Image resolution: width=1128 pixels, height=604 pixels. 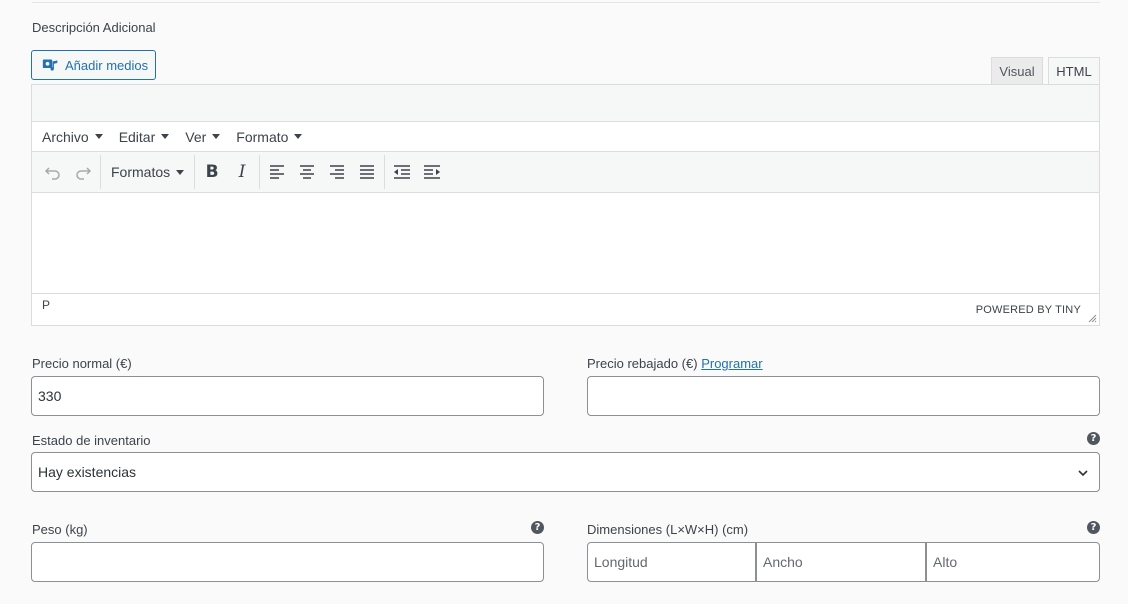 What do you see at coordinates (1083, 473) in the screenshot?
I see `chevron-down-icon` at bounding box center [1083, 473].